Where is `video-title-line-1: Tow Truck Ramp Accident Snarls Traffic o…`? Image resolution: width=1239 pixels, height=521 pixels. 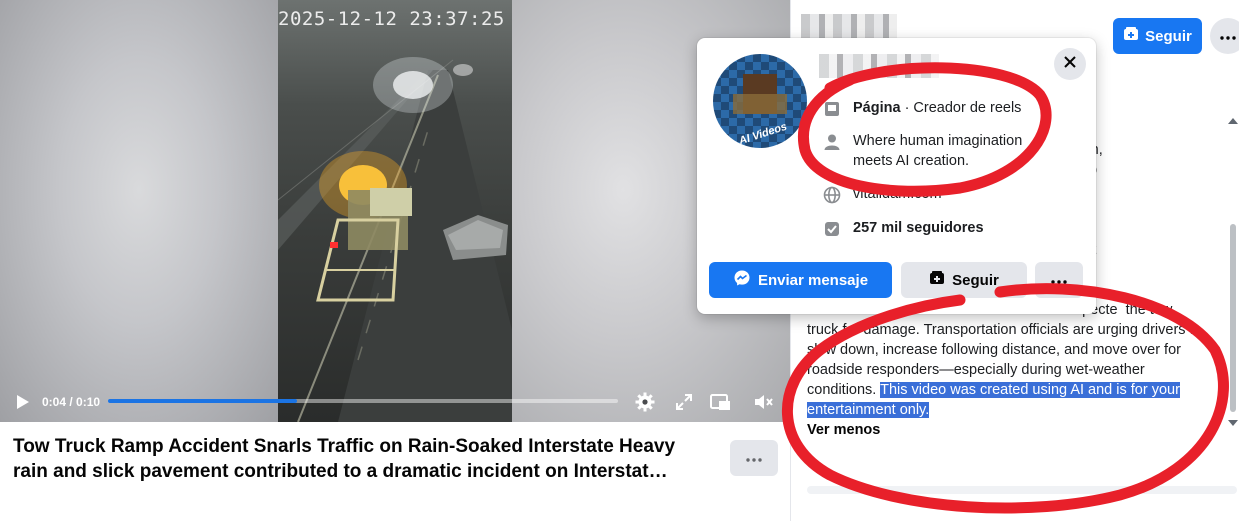 video-title-line-1: Tow Truck Ramp Accident Snarls Traffic o… is located at coordinates (344, 446).